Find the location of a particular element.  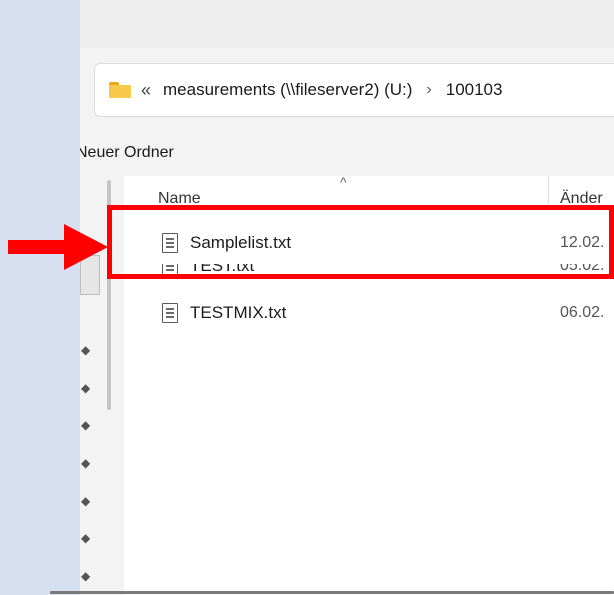

background-strip is located at coordinates (40, 297).